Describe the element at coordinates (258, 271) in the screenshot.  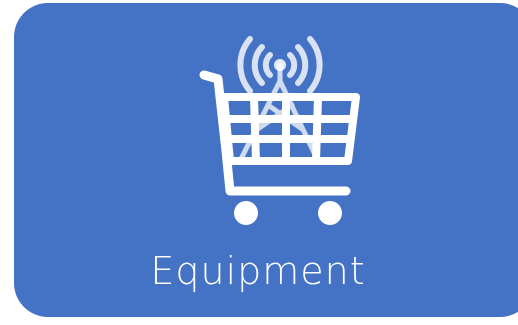
I see `tile-label: Equipment` at that location.